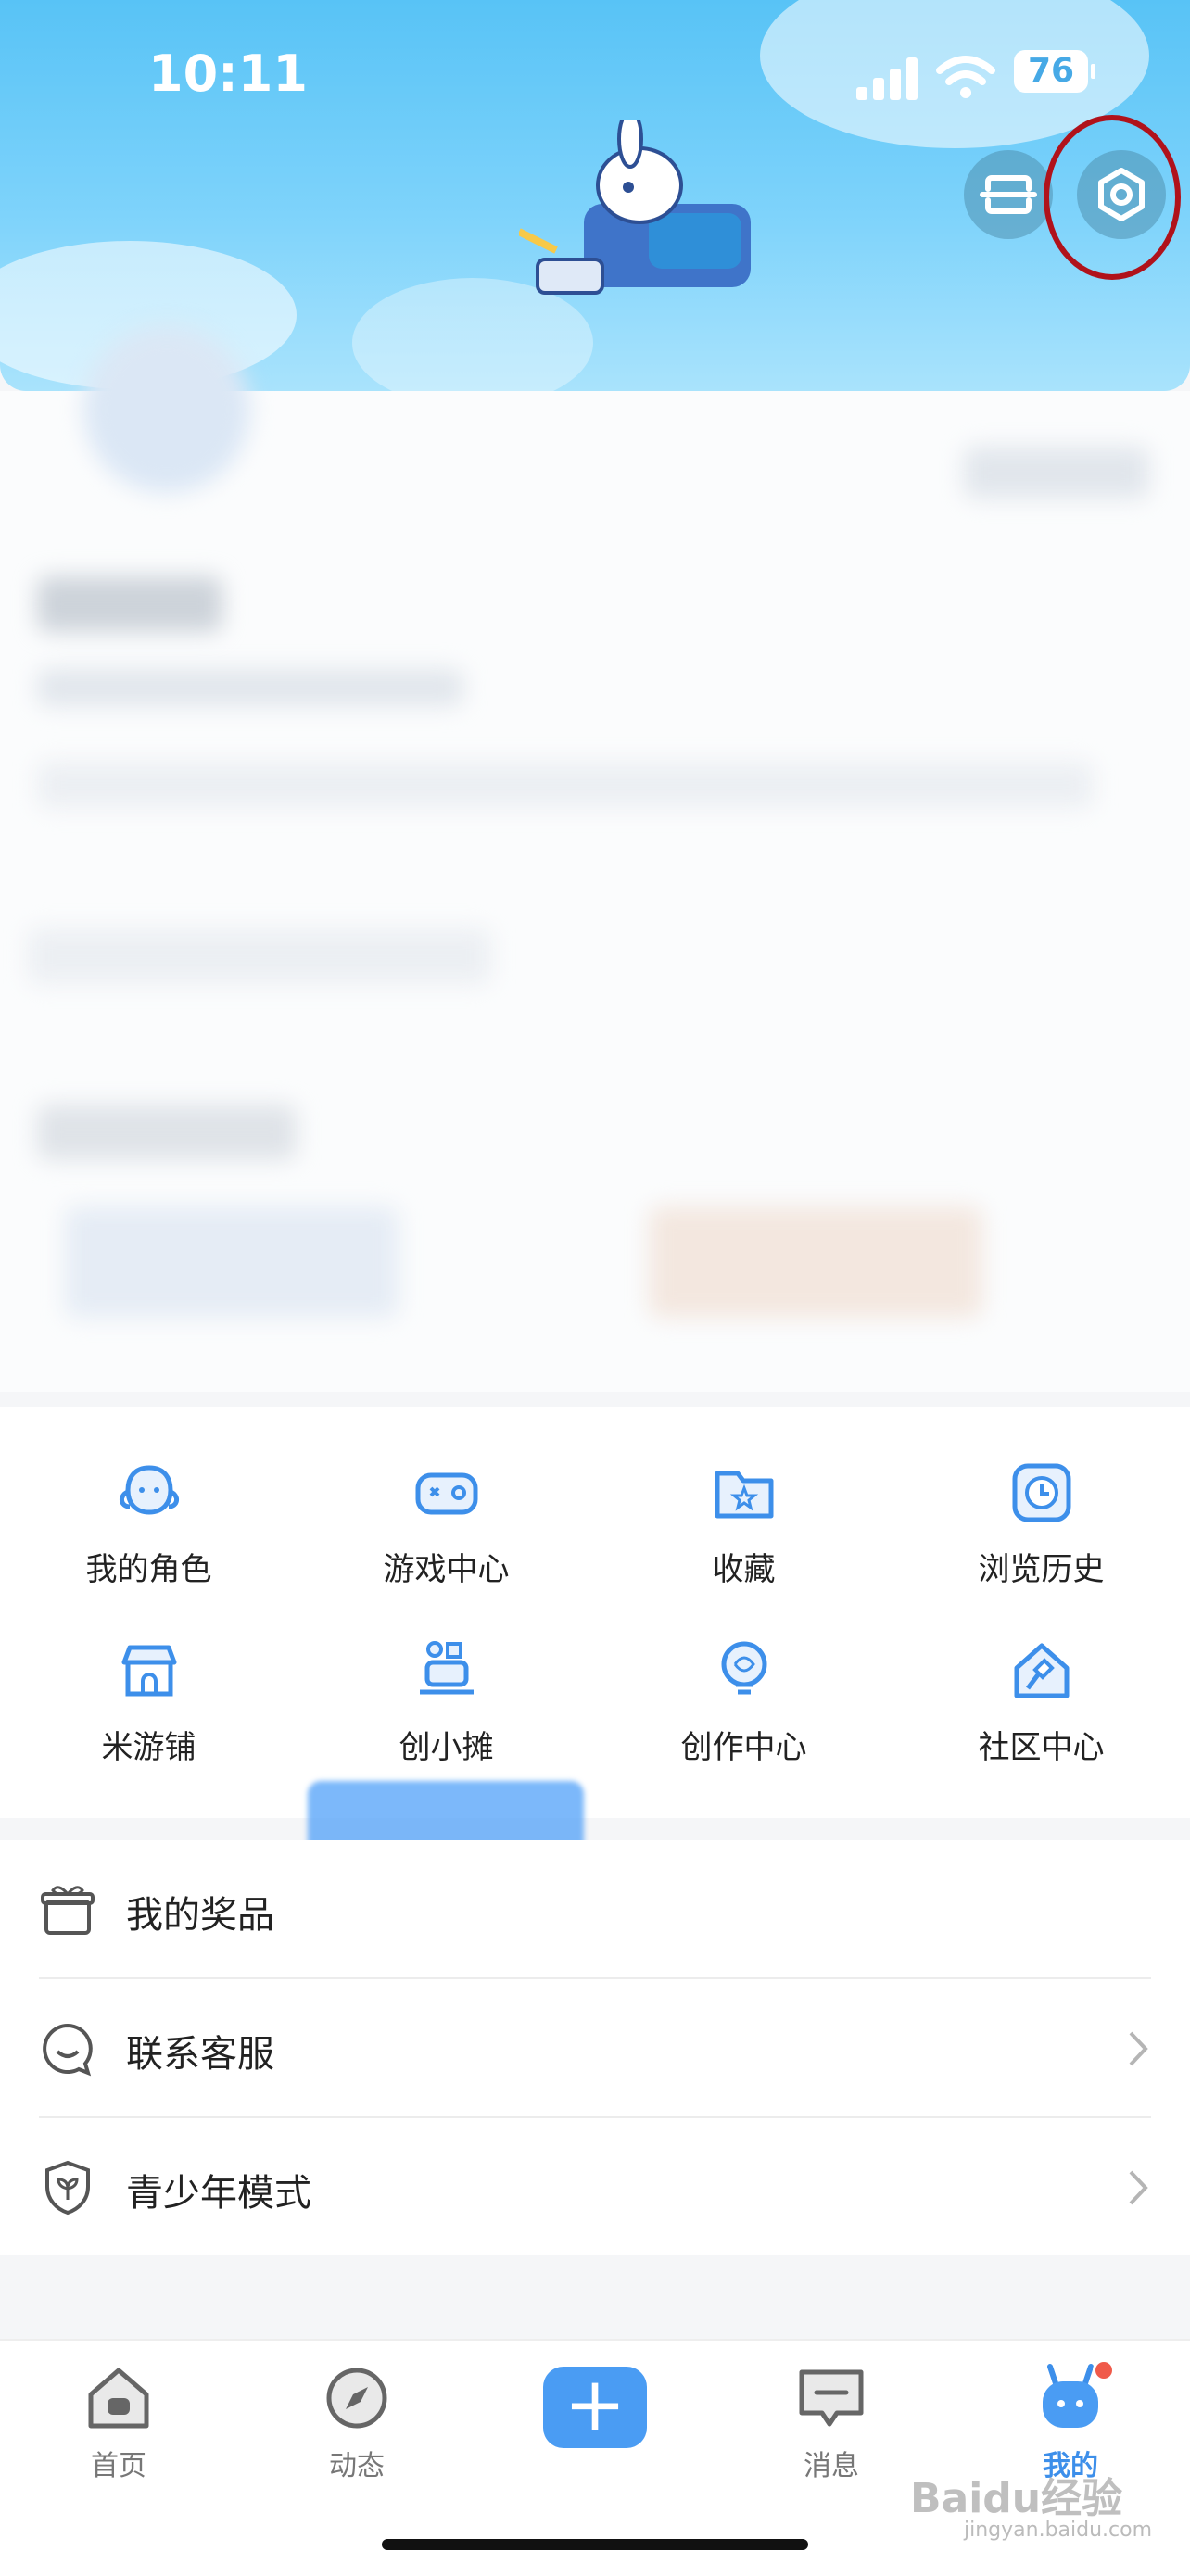  I want to click on settings-highlight-circle, so click(1112, 197).